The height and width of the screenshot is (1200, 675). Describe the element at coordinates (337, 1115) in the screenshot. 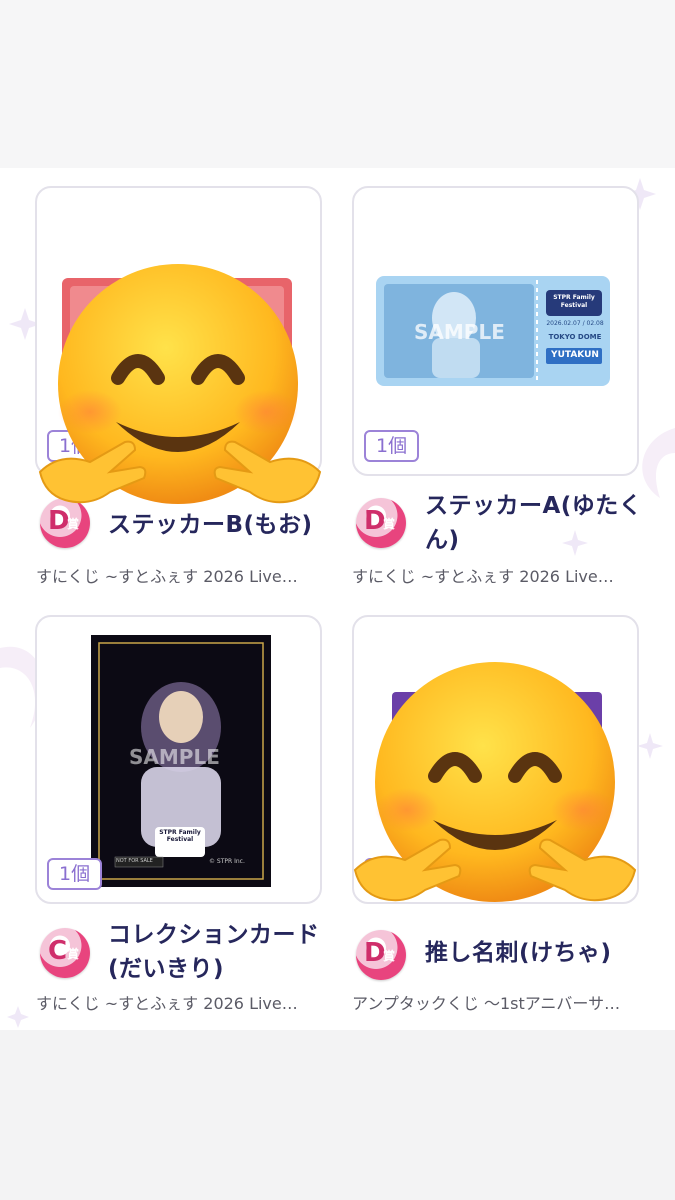

I see `bottom-blank-area` at that location.